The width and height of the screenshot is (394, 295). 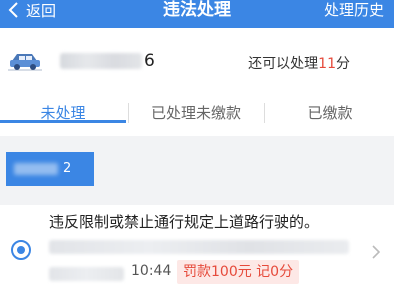 What do you see at coordinates (376, 252) in the screenshot?
I see `chevron-right-icon` at bounding box center [376, 252].